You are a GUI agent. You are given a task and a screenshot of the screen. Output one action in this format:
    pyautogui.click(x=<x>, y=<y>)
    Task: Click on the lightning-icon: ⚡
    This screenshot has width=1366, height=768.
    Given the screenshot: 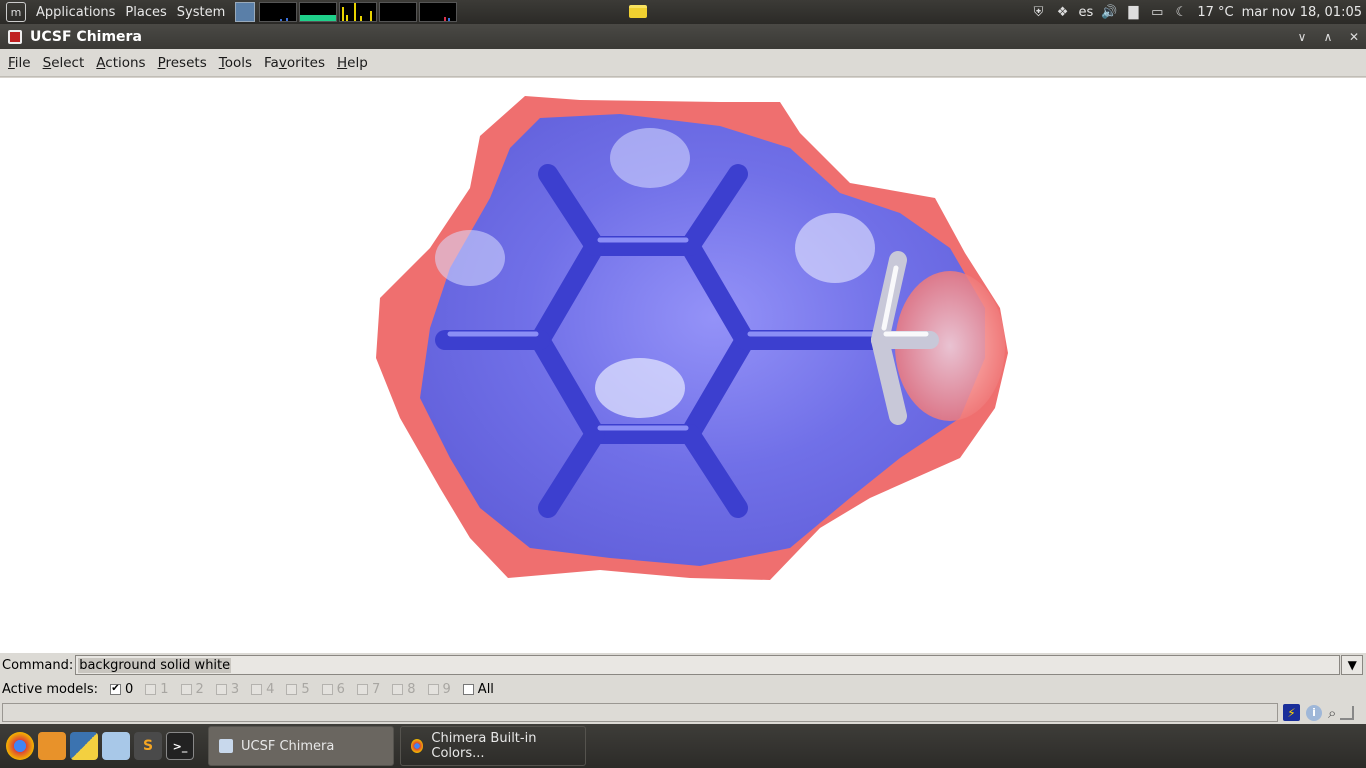 What is the action you would take?
    pyautogui.click(x=1291, y=712)
    